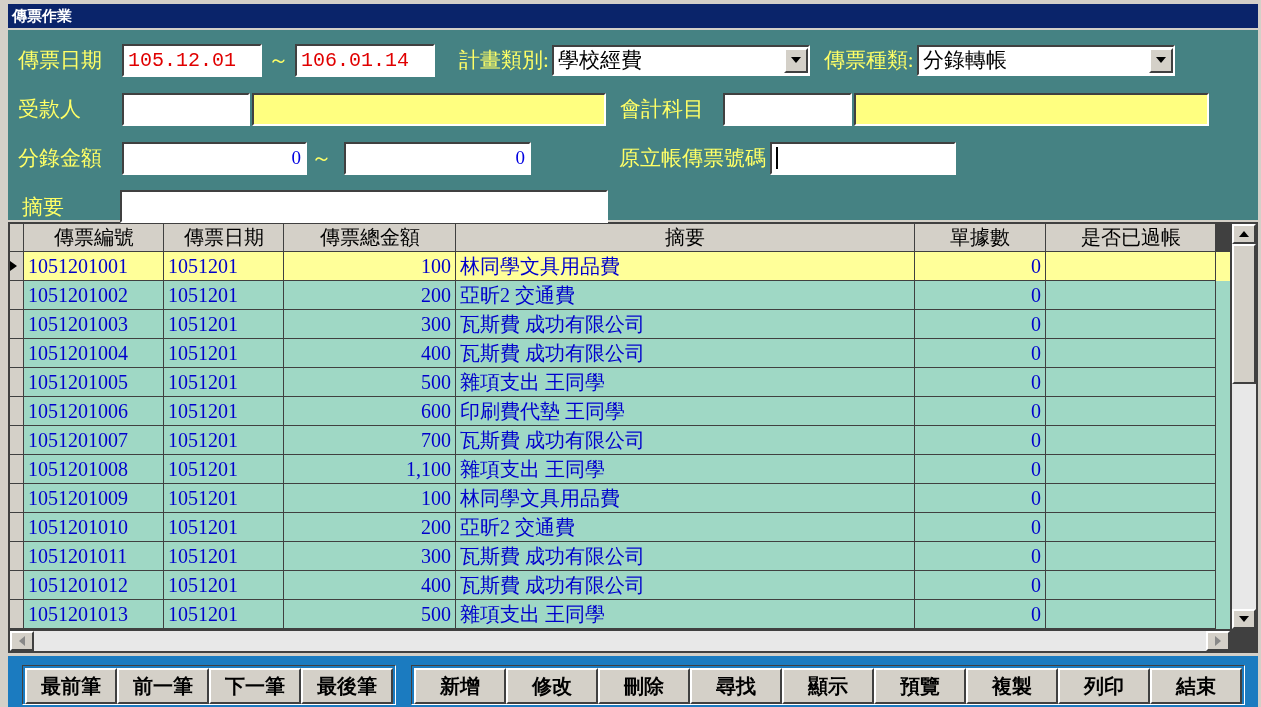 The image size is (1261, 707). Describe the element at coordinates (920, 686) in the screenshot. I see `action-button: 預覽` at that location.